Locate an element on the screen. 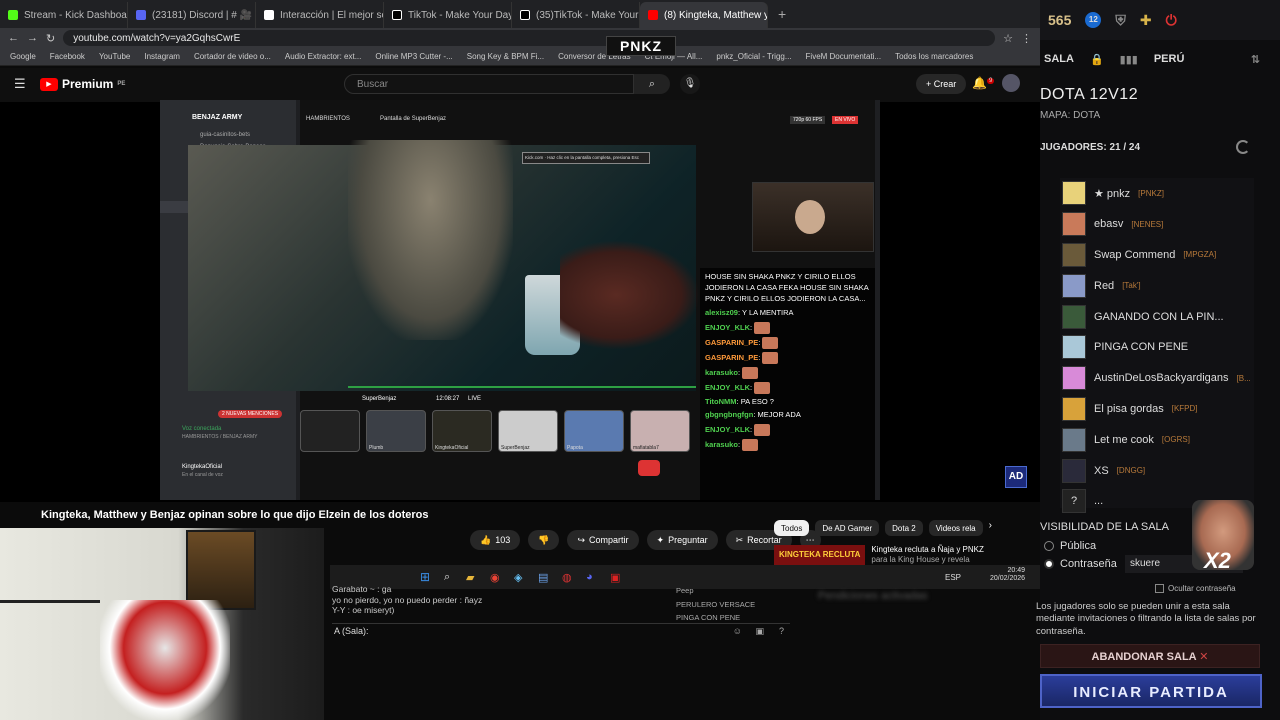 The width and height of the screenshot is (1280, 720). chip-all: Todos is located at coordinates (792, 528).